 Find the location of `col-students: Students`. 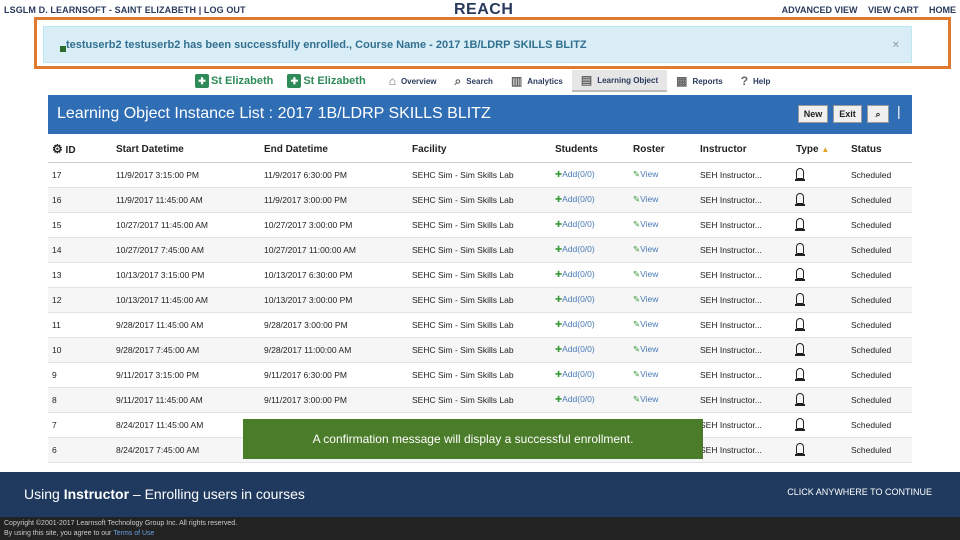

col-students: Students is located at coordinates (590, 150).